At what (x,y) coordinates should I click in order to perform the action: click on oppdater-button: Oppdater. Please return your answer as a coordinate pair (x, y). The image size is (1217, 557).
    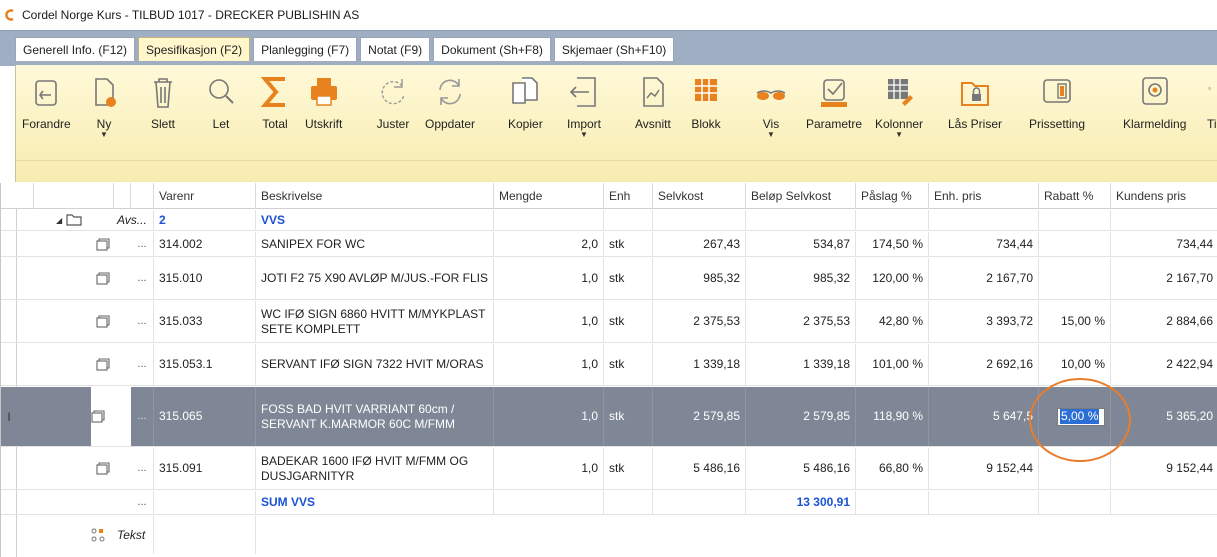
    Looking at the image, I should click on (450, 114).